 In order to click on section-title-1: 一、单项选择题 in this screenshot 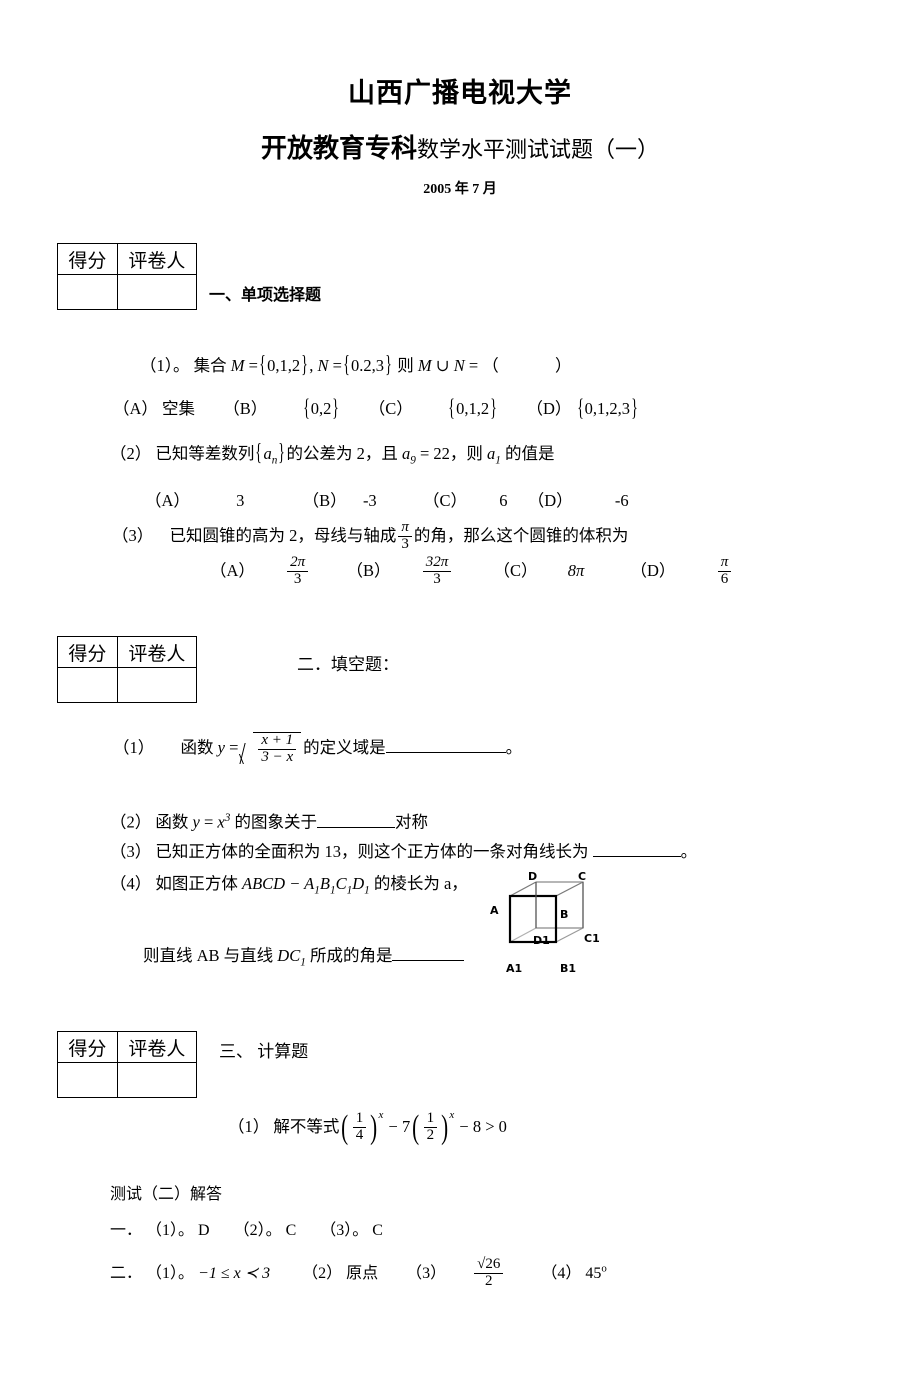, I will do `click(265, 294)`.